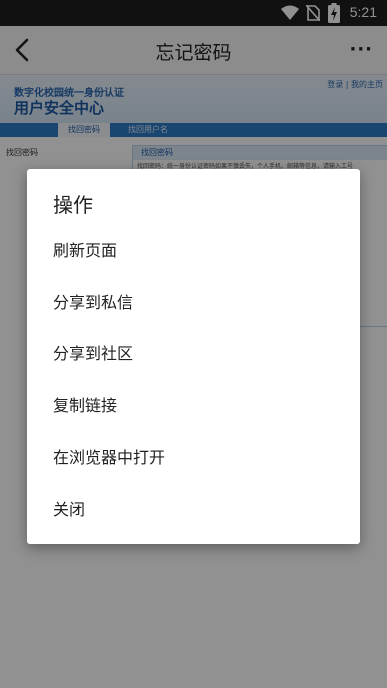 Image resolution: width=387 pixels, height=688 pixels. I want to click on dialog-title: 操作, so click(73, 205).